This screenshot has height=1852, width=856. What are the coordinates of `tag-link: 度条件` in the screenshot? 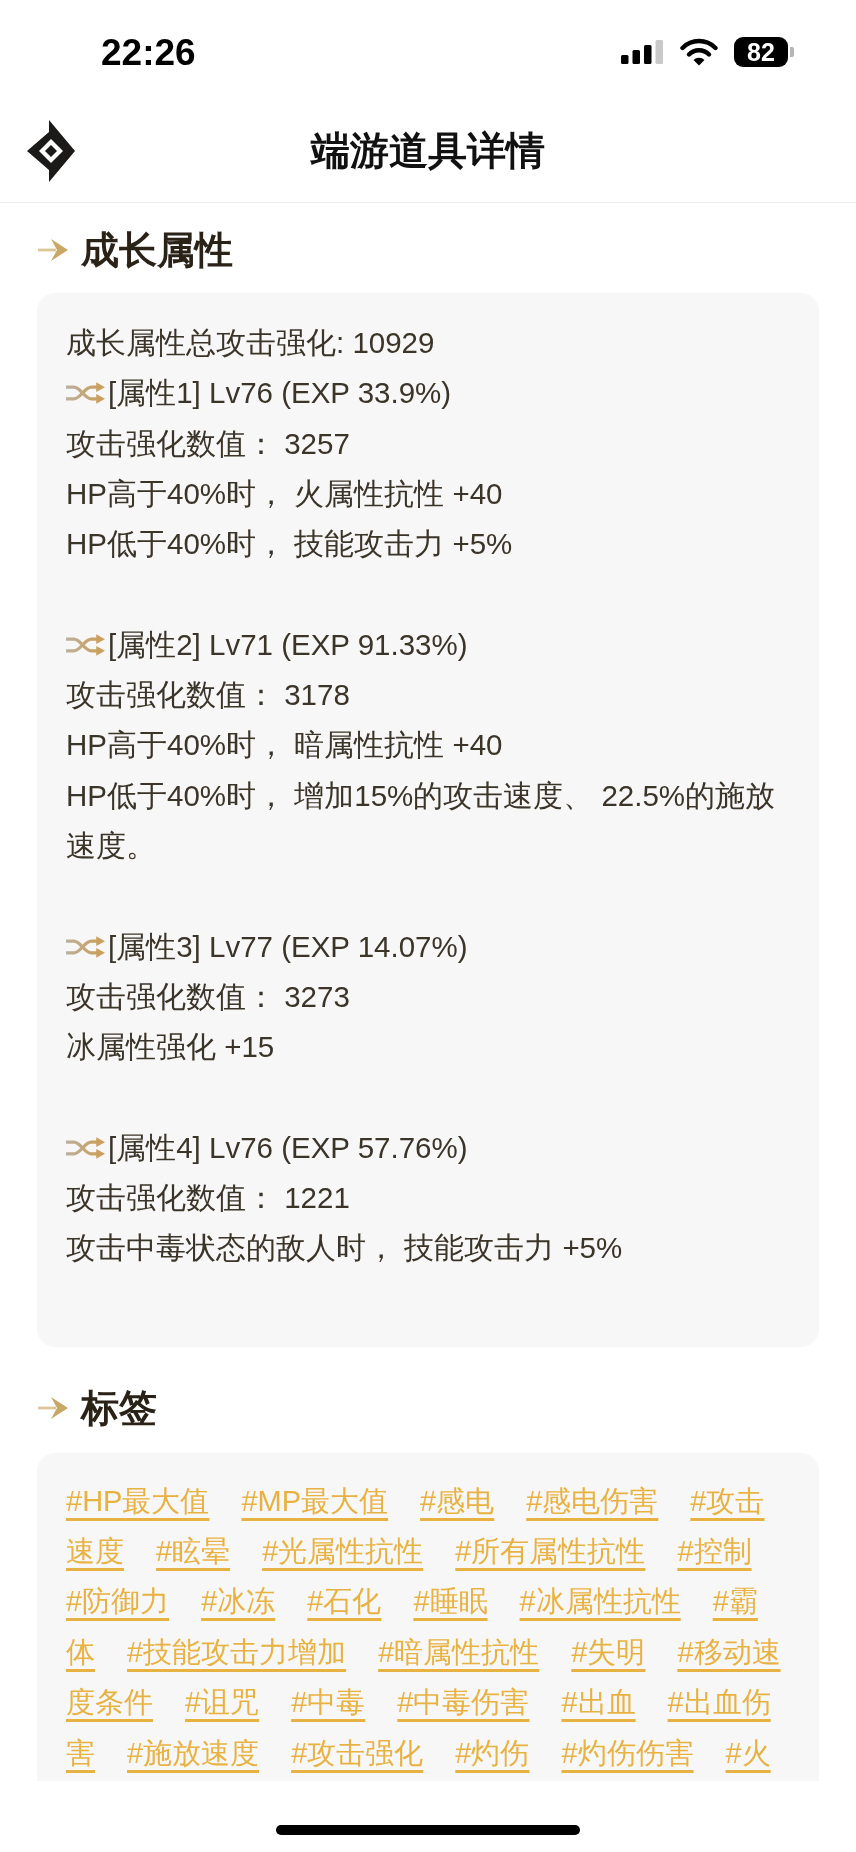 It's located at (109, 1702).